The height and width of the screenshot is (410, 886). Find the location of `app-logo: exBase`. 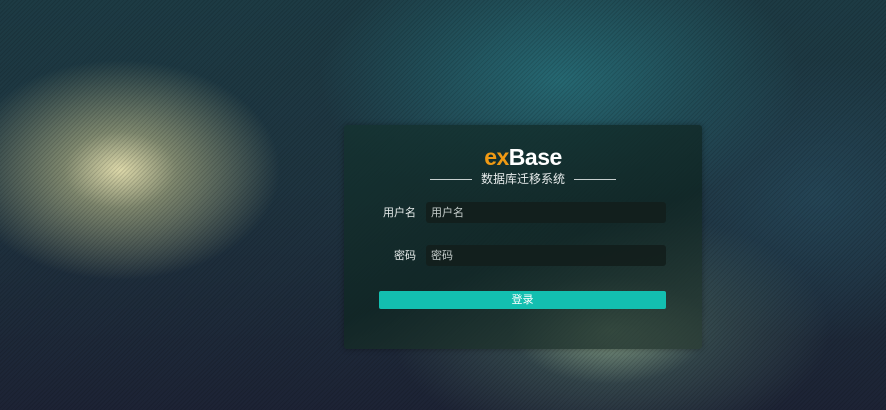

app-logo: exBase is located at coordinates (523, 157).